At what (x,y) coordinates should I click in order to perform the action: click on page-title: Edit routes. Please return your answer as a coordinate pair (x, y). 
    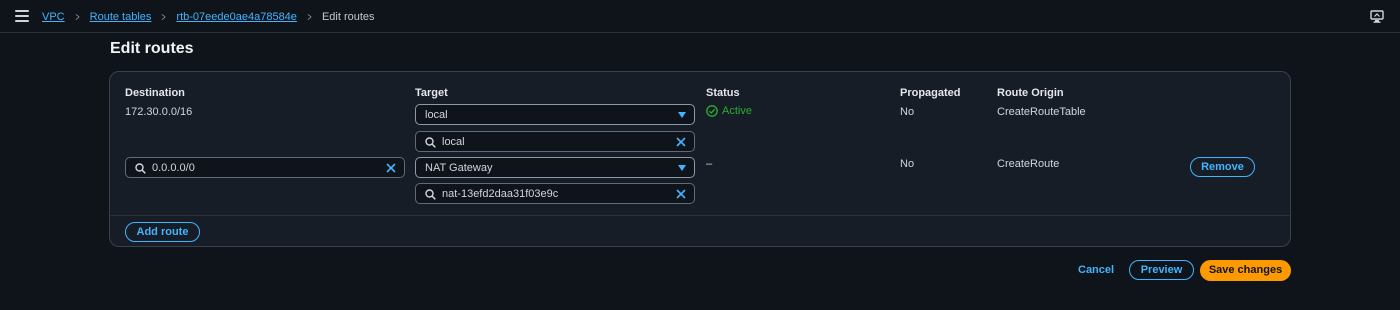
    Looking at the image, I should click on (152, 48).